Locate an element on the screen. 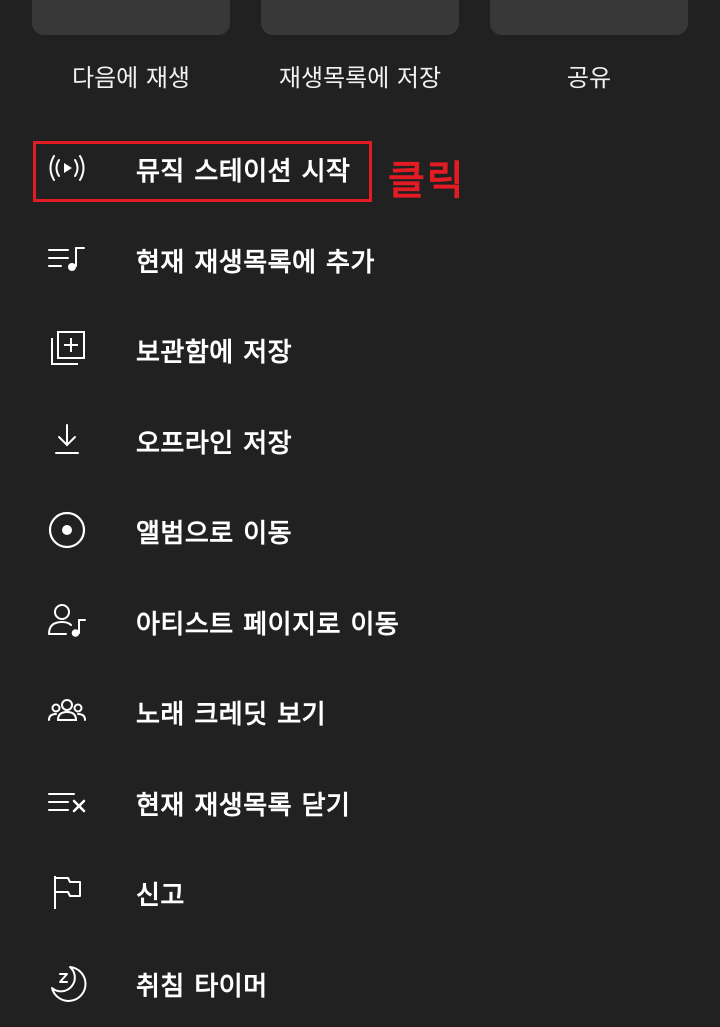  menu-item-download: 오프라인 저장 is located at coordinates (360, 439).